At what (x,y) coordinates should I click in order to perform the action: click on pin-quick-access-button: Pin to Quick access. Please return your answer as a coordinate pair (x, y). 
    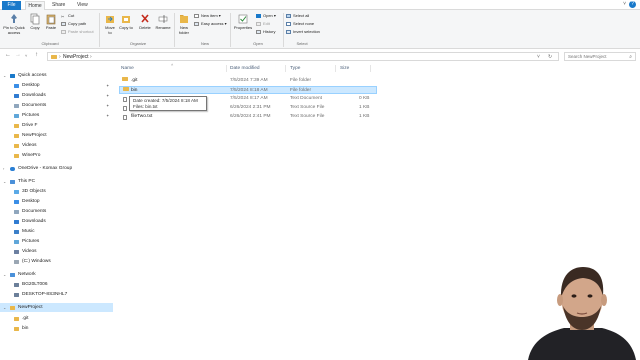
    Looking at the image, I should click on (14, 24).